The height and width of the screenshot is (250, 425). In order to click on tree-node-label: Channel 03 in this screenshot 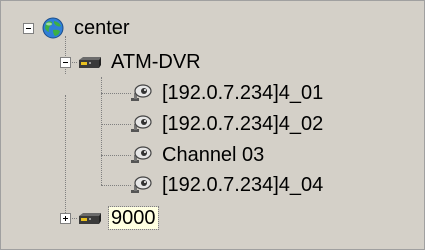, I will do `click(213, 155)`.